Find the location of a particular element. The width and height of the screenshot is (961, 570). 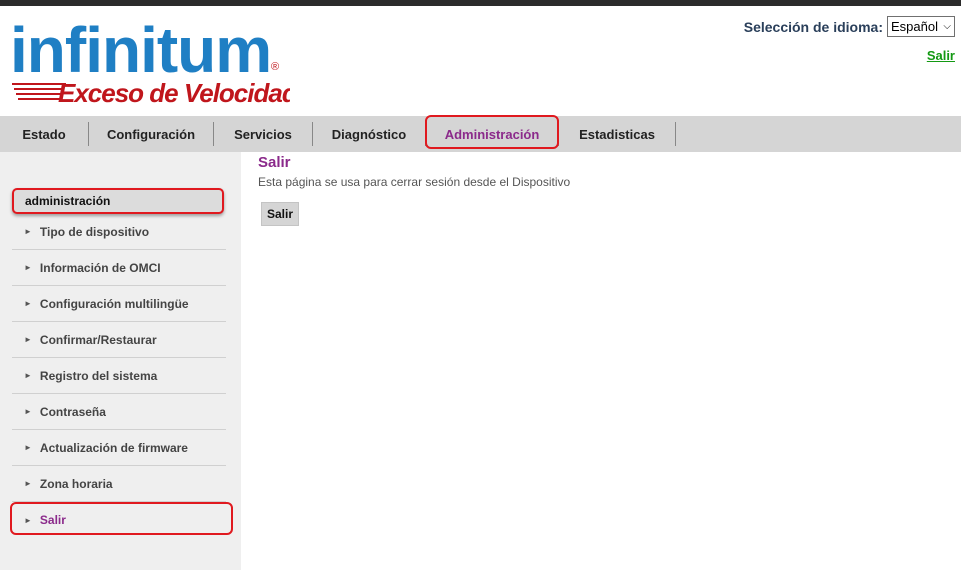

logout-link: Salir is located at coordinates (941, 55).